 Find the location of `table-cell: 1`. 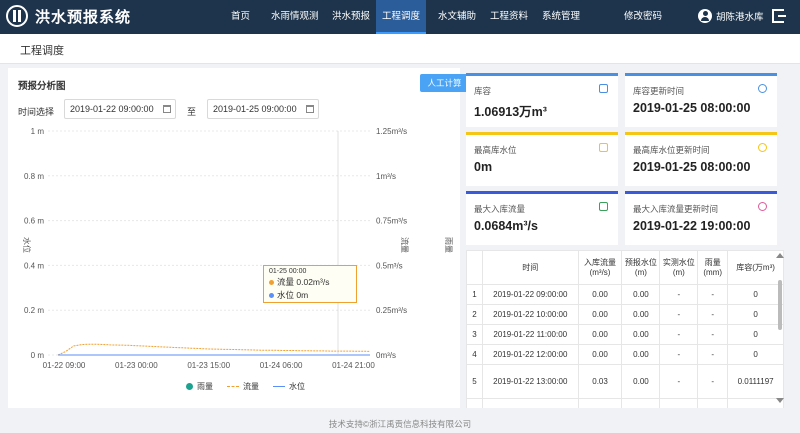

table-cell: 1 is located at coordinates (474, 294).